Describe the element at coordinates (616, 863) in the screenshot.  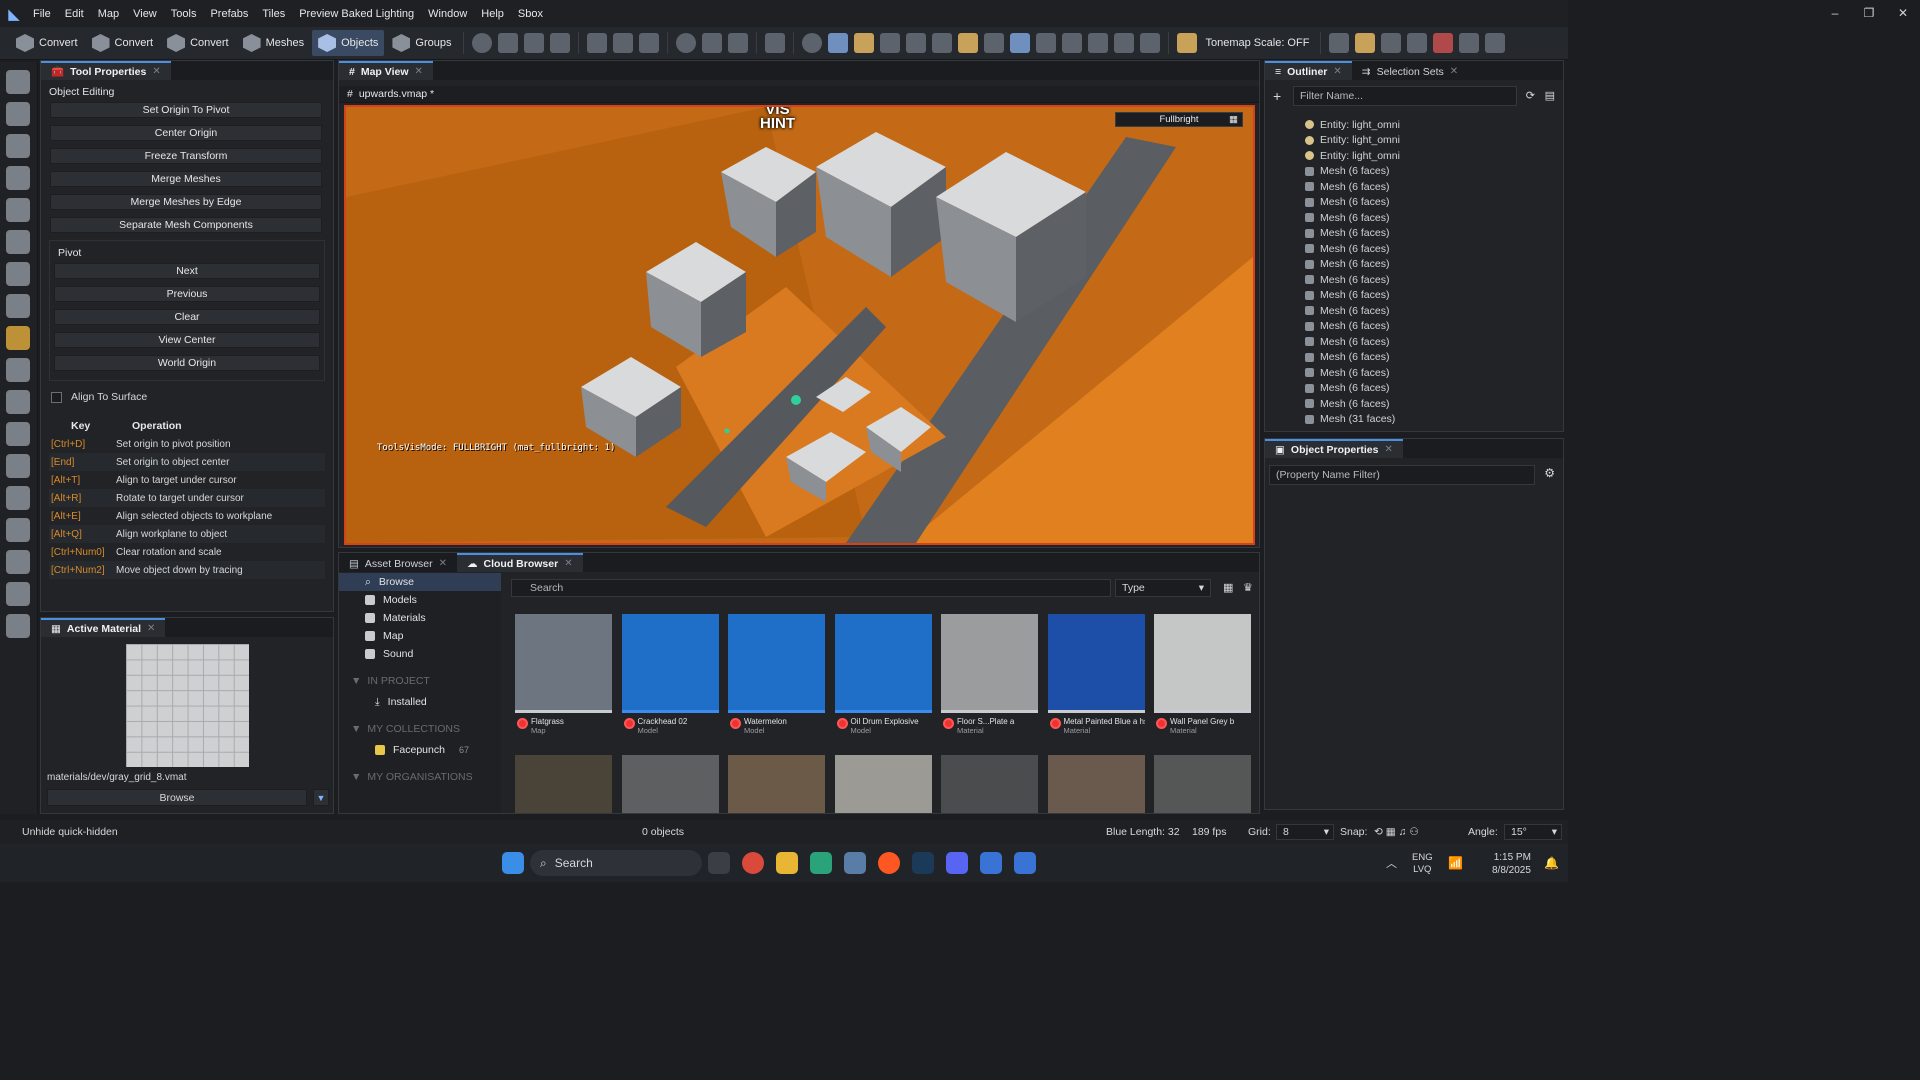
I see `taskbar-search: ⌕ Search` at that location.